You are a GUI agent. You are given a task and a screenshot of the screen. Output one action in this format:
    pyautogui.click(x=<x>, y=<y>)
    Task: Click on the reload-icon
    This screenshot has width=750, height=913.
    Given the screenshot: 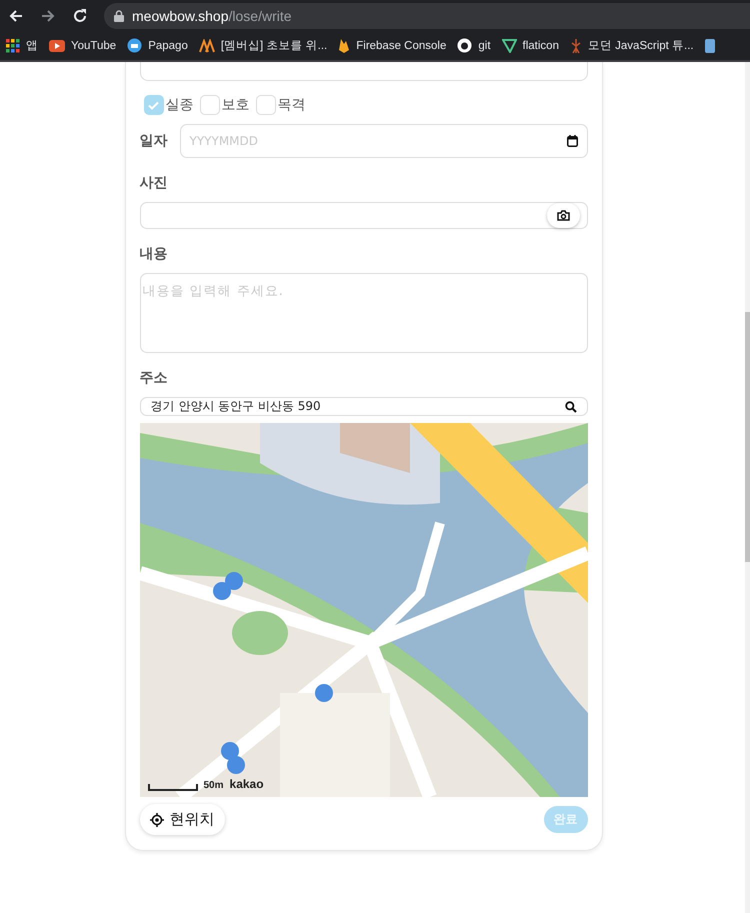 What is the action you would take?
    pyautogui.click(x=80, y=16)
    